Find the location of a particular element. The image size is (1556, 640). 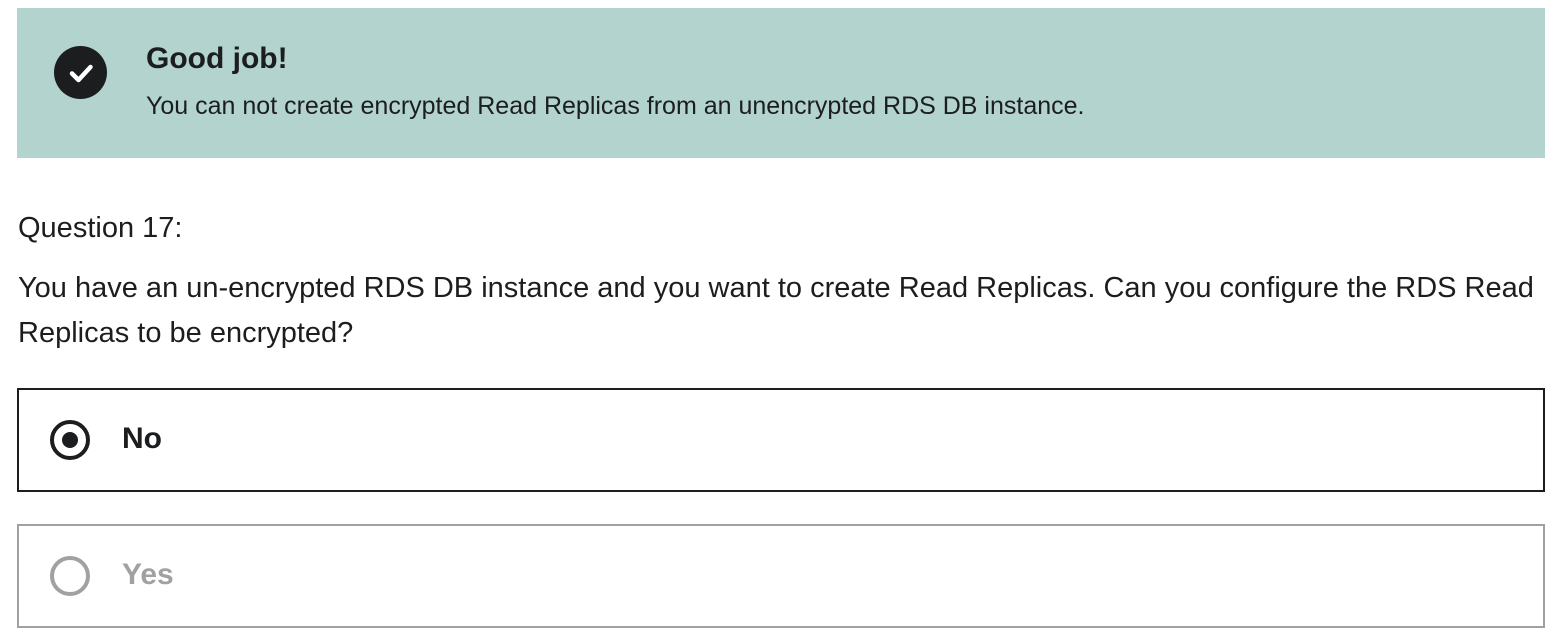

question-number: Question 17: is located at coordinates (100, 228).